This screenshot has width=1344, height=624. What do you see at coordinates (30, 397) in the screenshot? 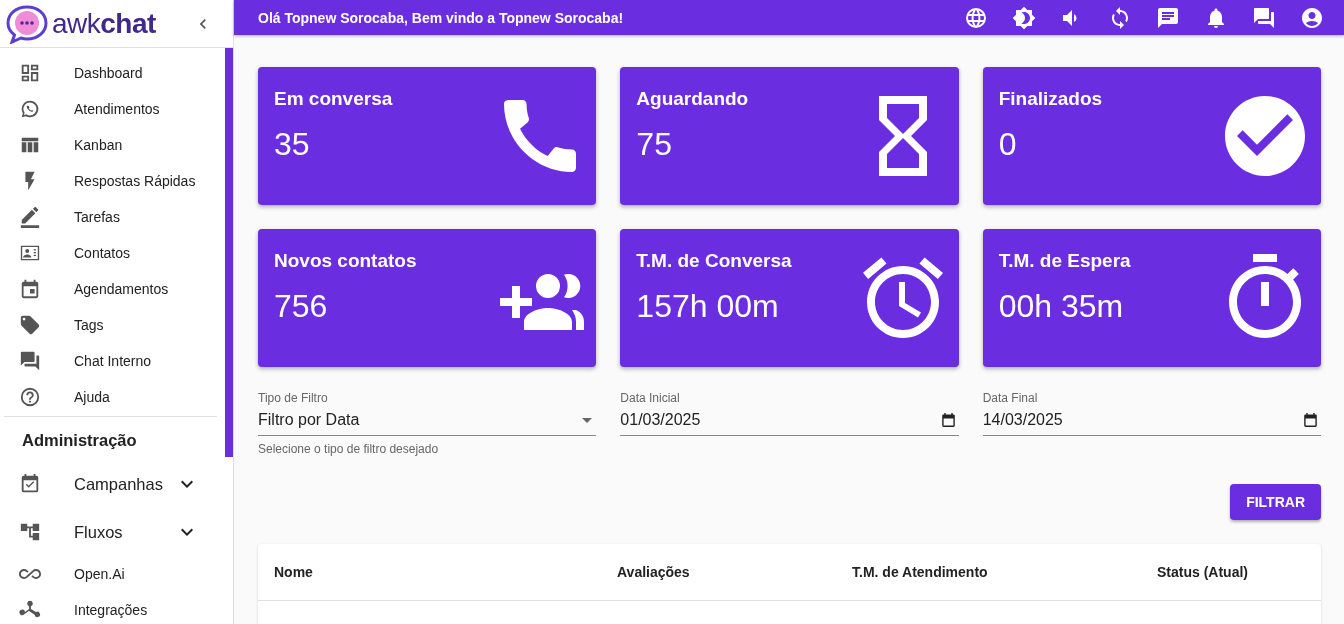
I see `help-icon` at bounding box center [30, 397].